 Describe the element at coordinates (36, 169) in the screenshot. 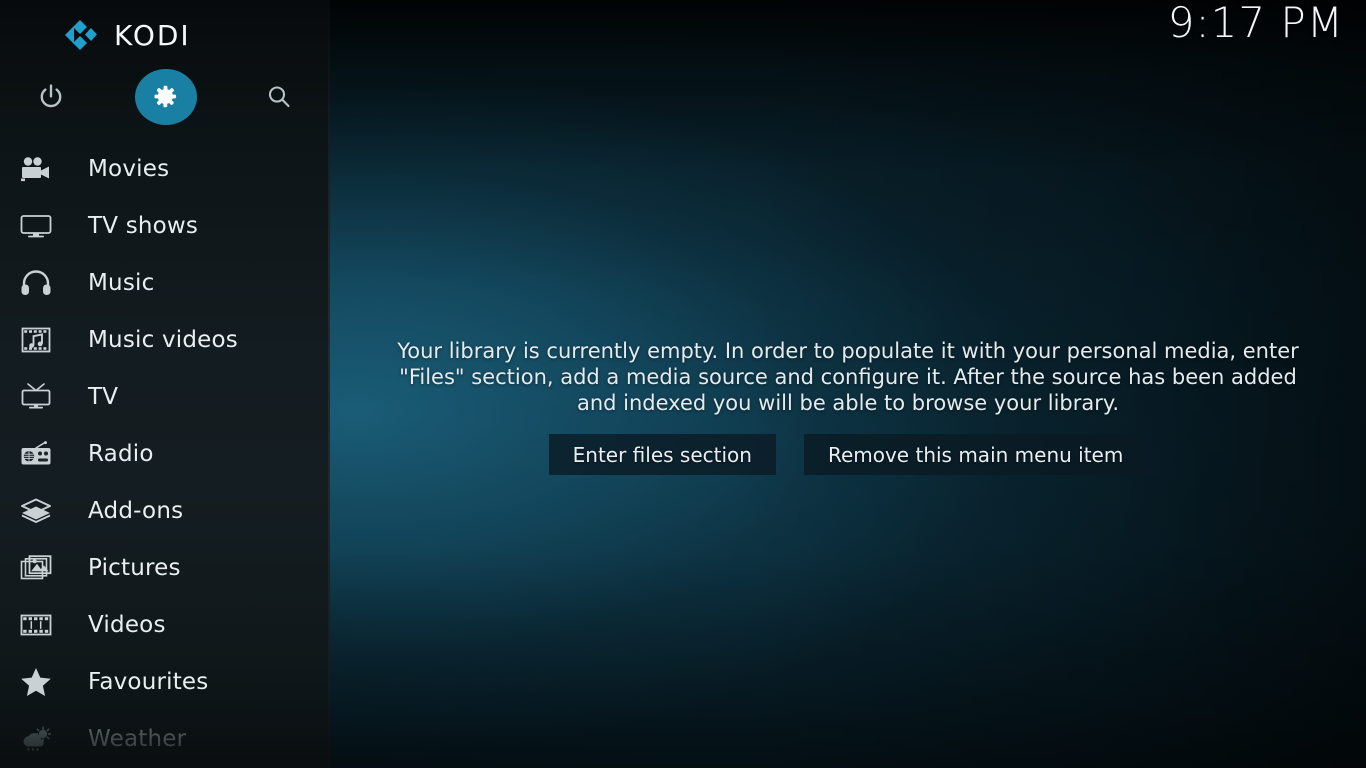

I see `movie-camera-icon` at that location.